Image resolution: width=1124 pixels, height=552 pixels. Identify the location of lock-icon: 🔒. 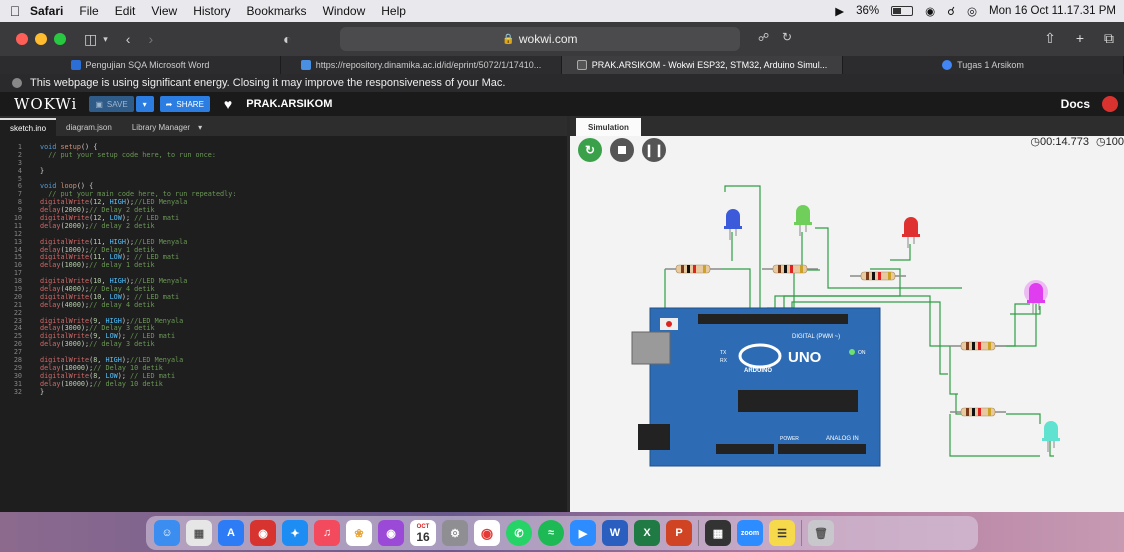
(508, 39).